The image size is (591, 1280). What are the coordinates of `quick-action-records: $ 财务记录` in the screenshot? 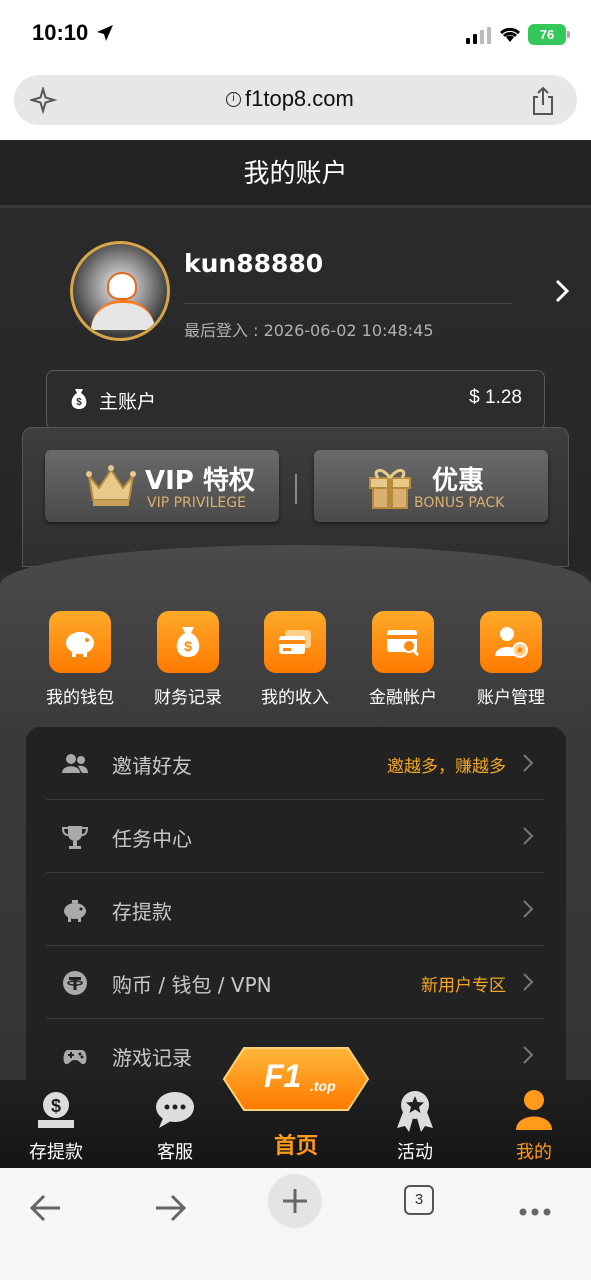 It's located at (188, 659).